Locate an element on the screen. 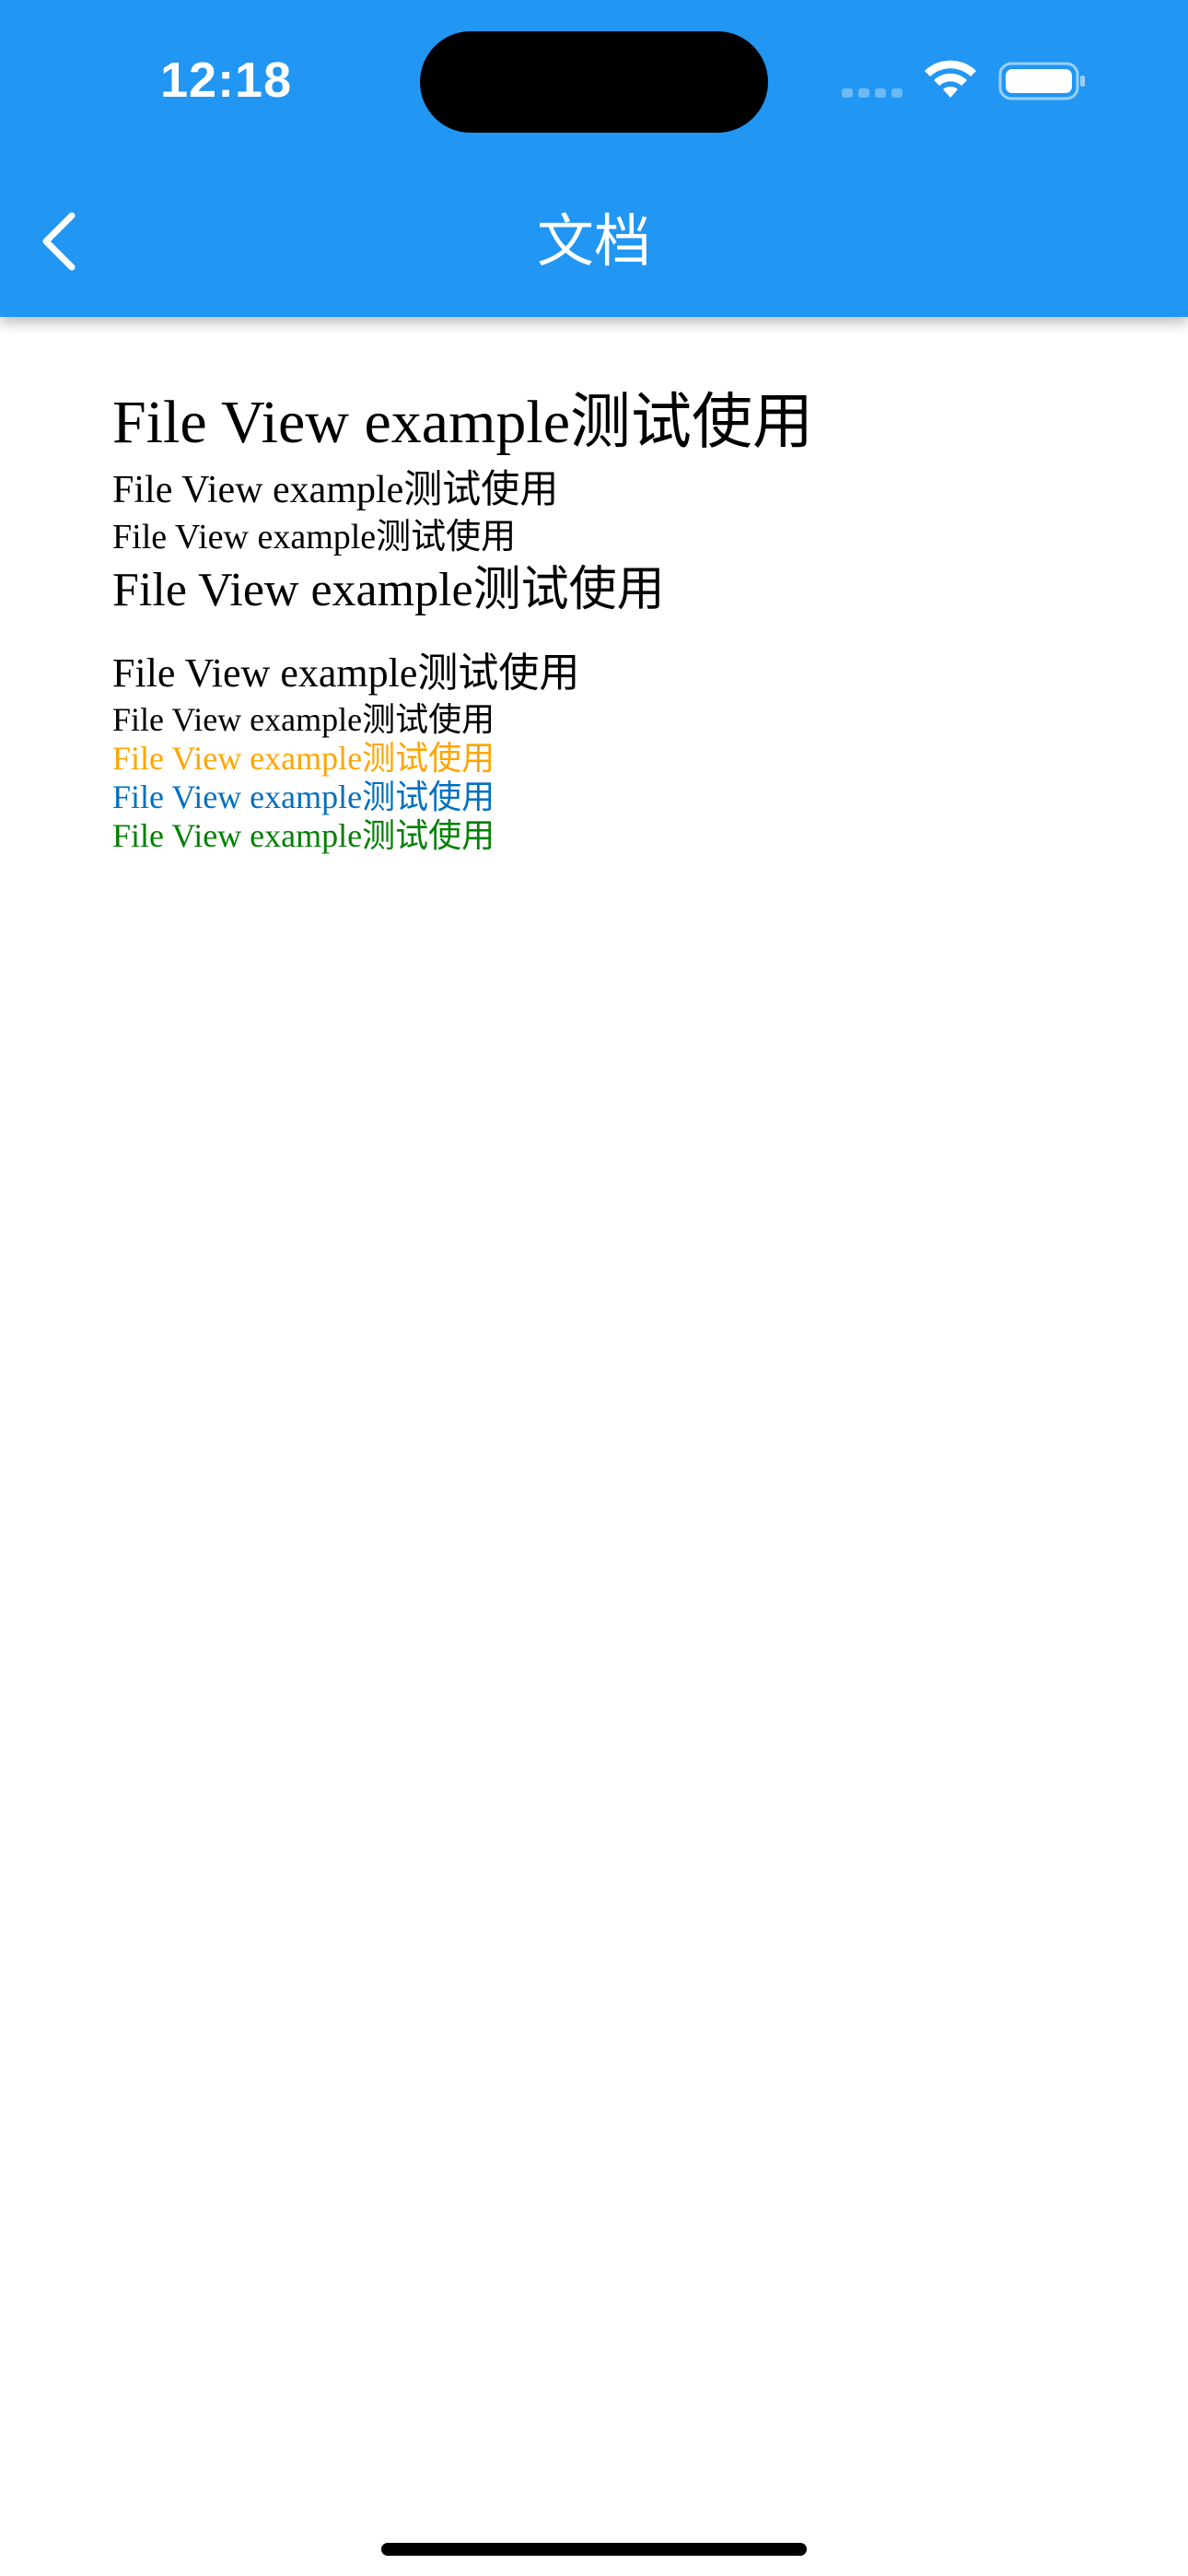  app-bar: 12:18 文档 is located at coordinates (594, 158).